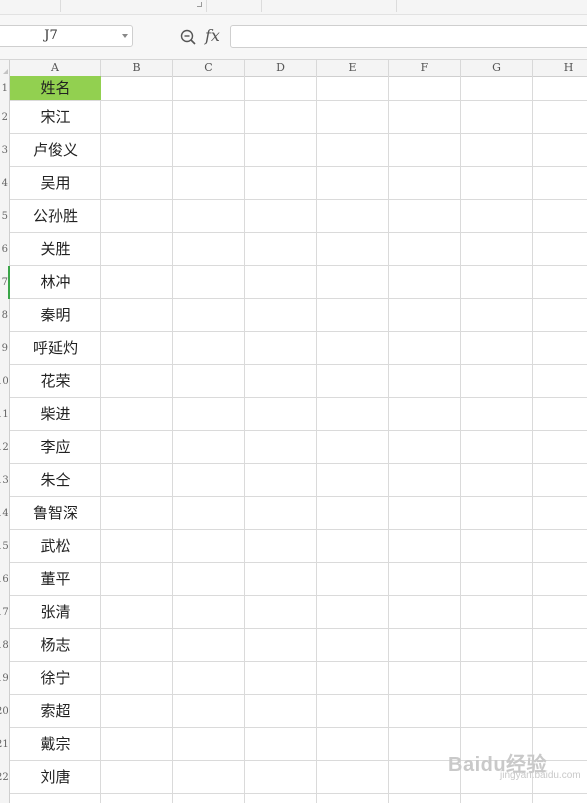 This screenshot has height=803, width=587. Describe the element at coordinates (51, 35) in the screenshot. I see `name-box-value: J7` at that location.